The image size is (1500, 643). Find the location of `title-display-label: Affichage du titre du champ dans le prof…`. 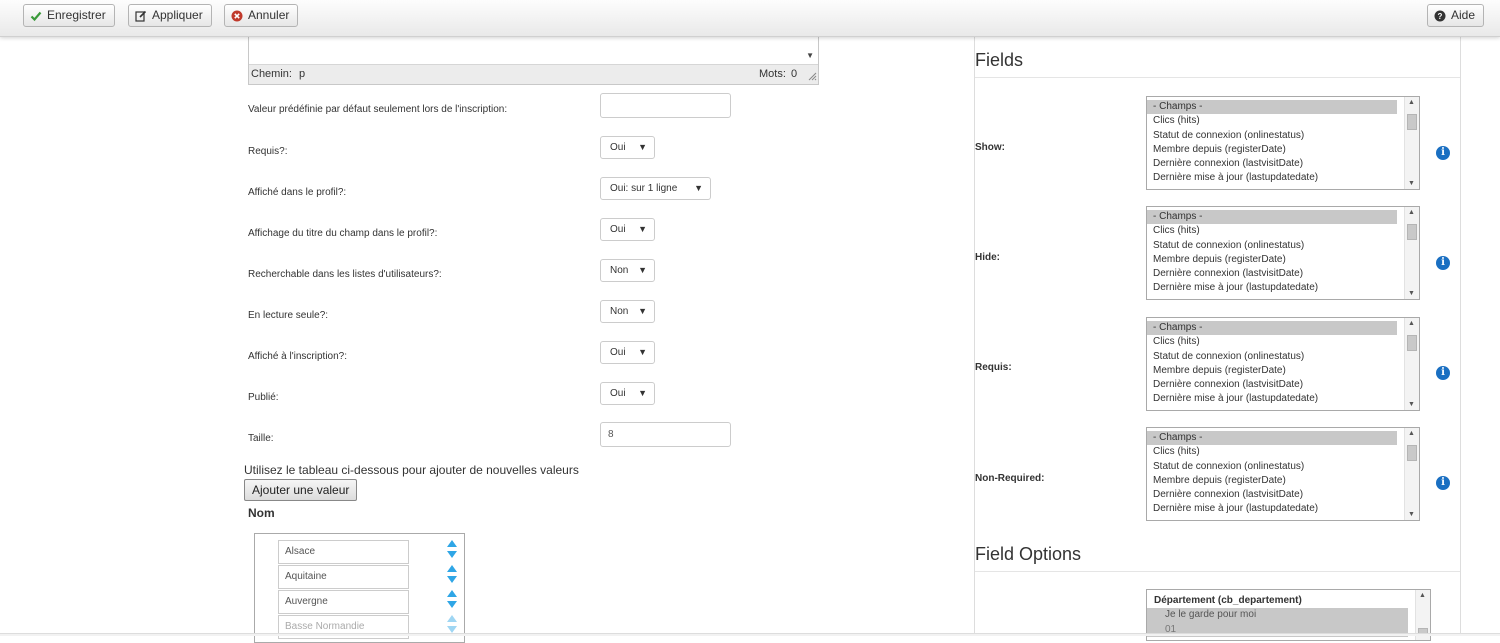

title-display-label: Affichage du titre du champ dans le prof… is located at coordinates (343, 233).